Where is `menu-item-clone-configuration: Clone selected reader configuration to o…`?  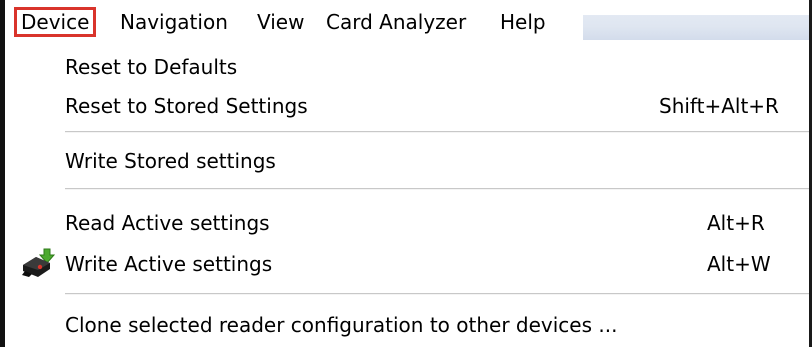 menu-item-clone-configuration: Clone selected reader configuration to o… is located at coordinates (407, 325).